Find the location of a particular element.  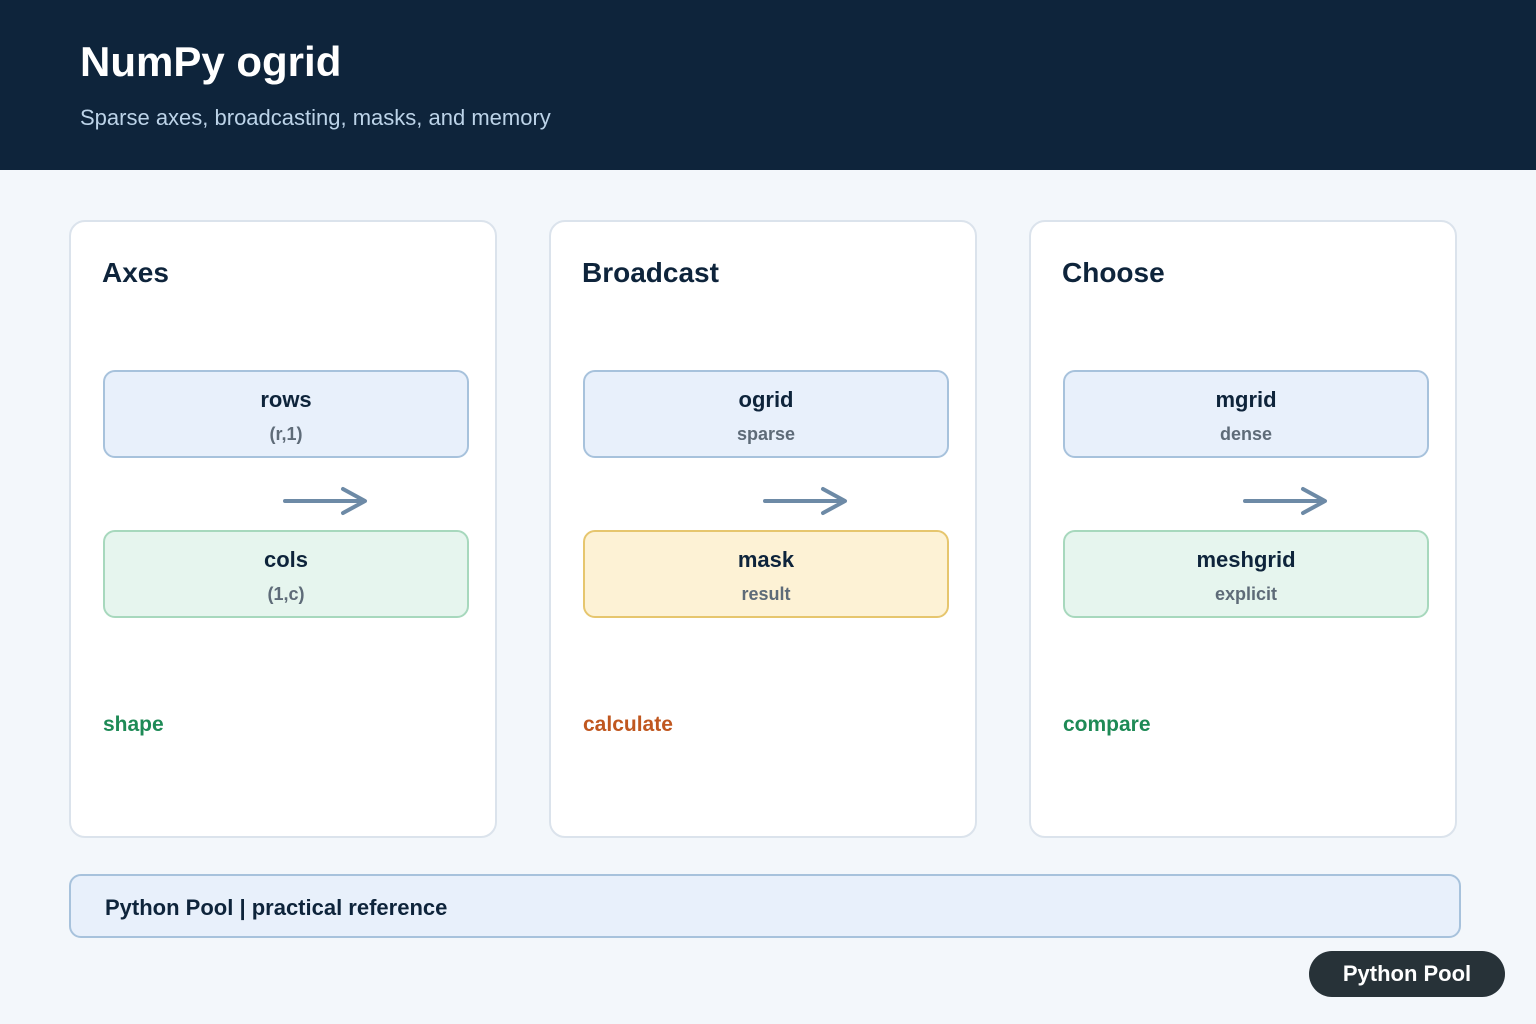

card-title: Broadcast is located at coordinates (650, 272).